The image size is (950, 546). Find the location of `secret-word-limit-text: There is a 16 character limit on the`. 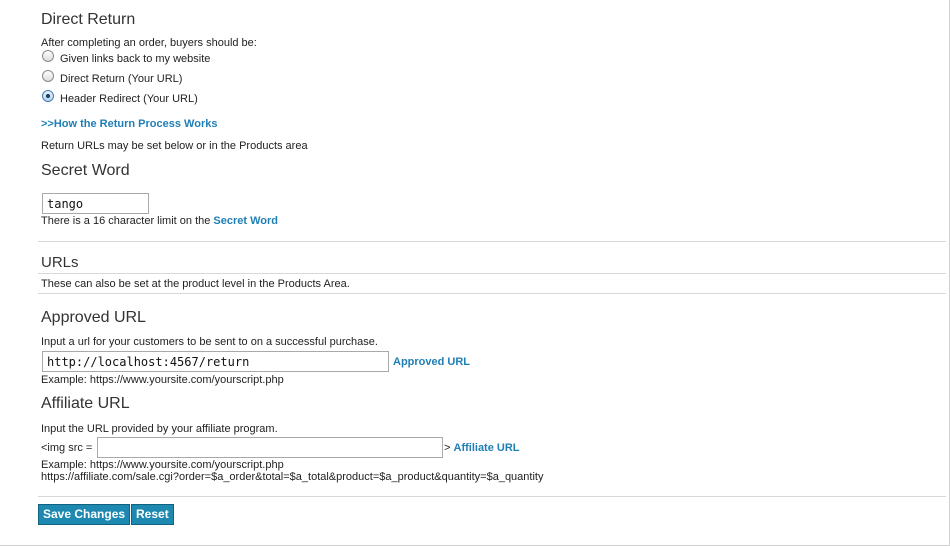

secret-word-limit-text: There is a 16 character limit on the is located at coordinates (127, 221).